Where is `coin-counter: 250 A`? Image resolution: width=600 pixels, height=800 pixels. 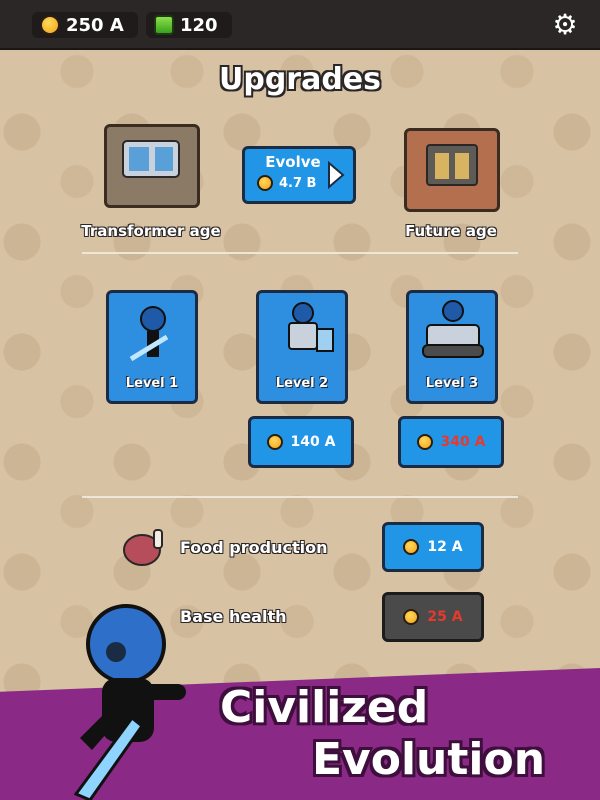
coin-counter: 250 A is located at coordinates (85, 25).